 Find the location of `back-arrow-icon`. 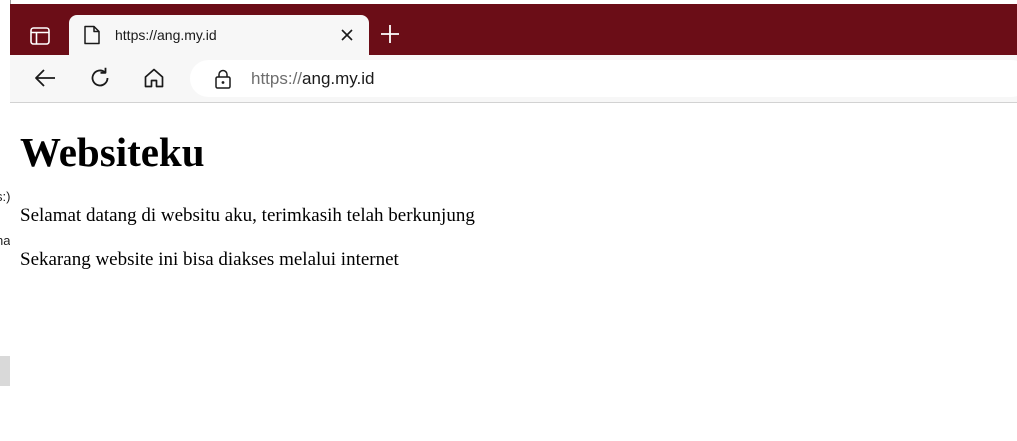

back-arrow-icon is located at coordinates (45, 78).